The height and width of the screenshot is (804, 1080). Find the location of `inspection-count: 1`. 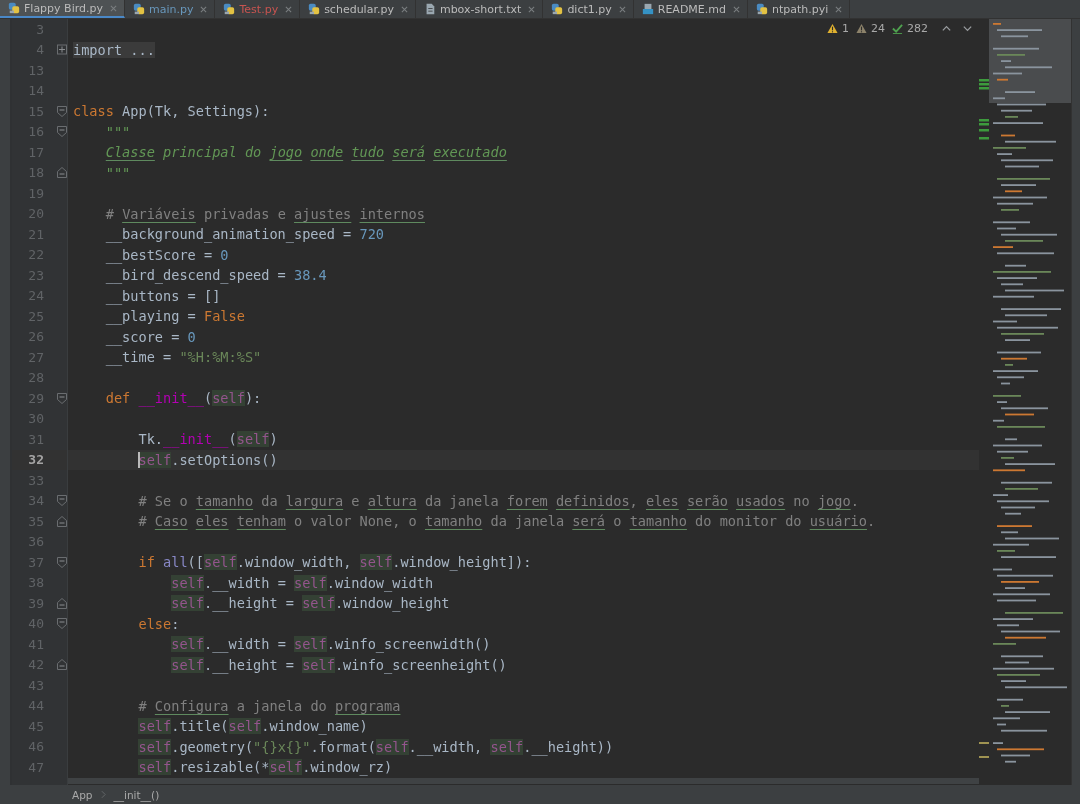

inspection-count: 1 is located at coordinates (845, 28).